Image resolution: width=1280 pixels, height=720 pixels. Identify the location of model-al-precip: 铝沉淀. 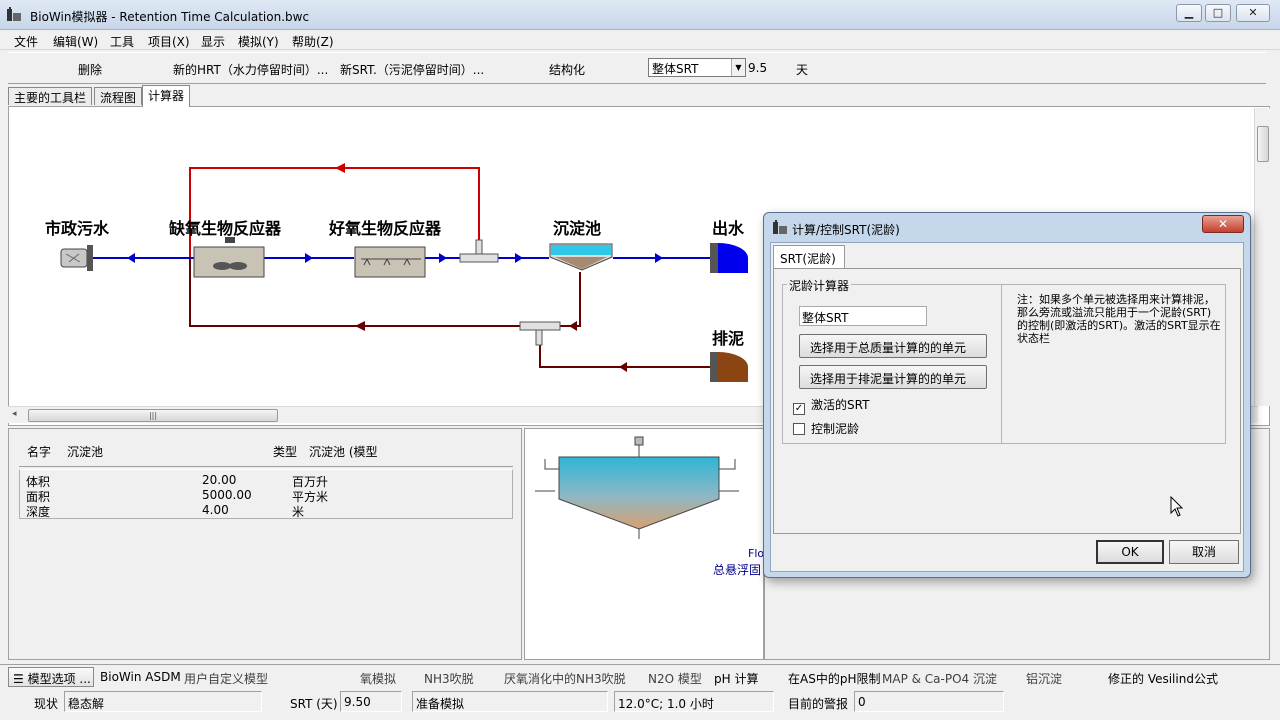
(1044, 678).